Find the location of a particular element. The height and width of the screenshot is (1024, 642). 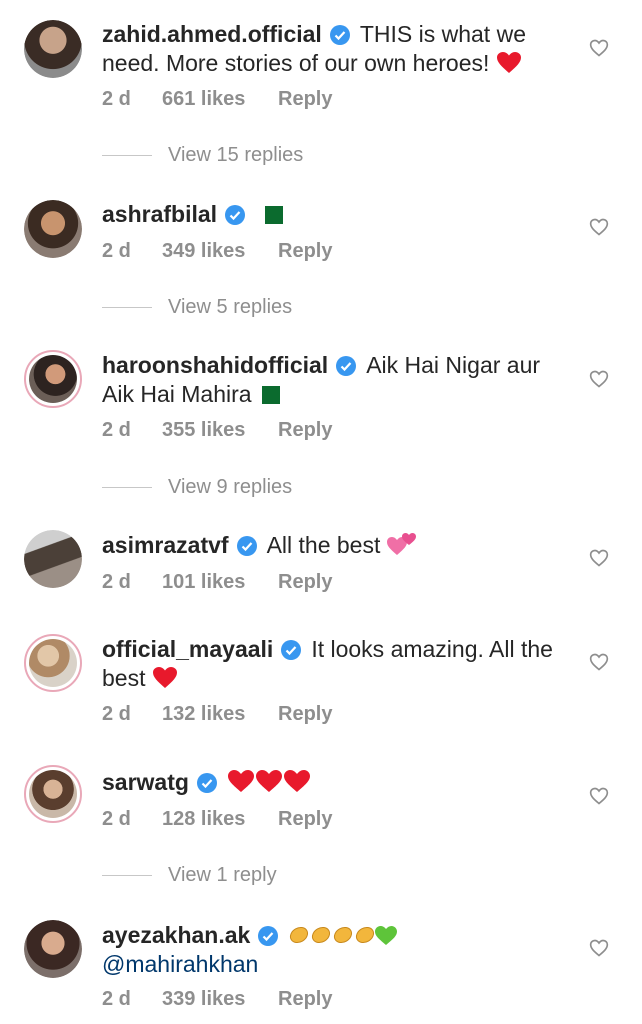

like-count: 349 likes is located at coordinates (220, 251).